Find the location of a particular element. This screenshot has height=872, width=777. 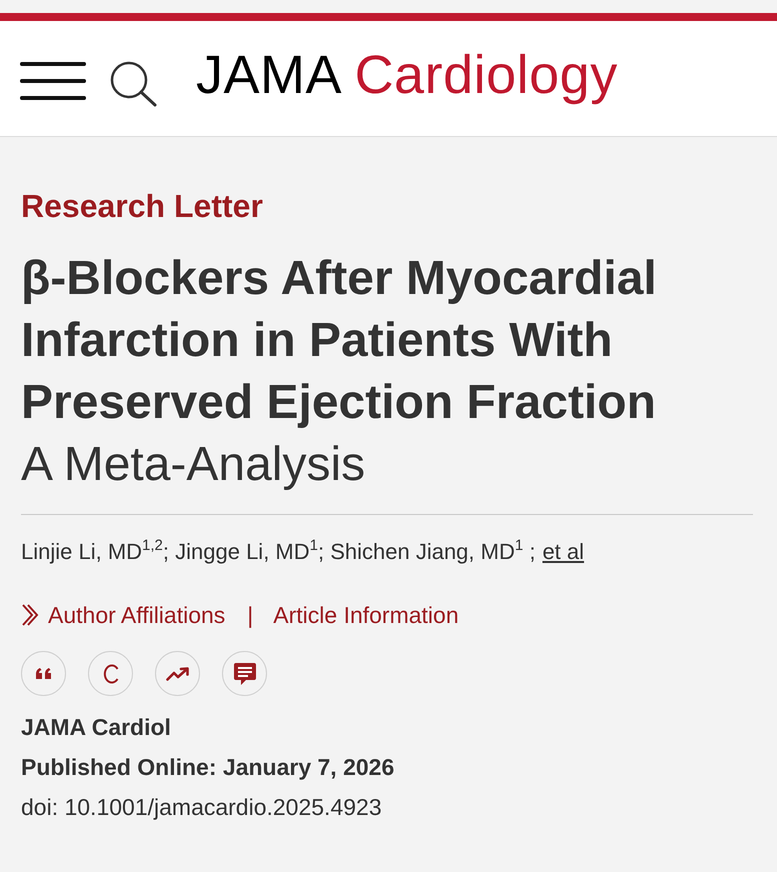

article-subtitle: A Meta-Analysis is located at coordinates (193, 465).